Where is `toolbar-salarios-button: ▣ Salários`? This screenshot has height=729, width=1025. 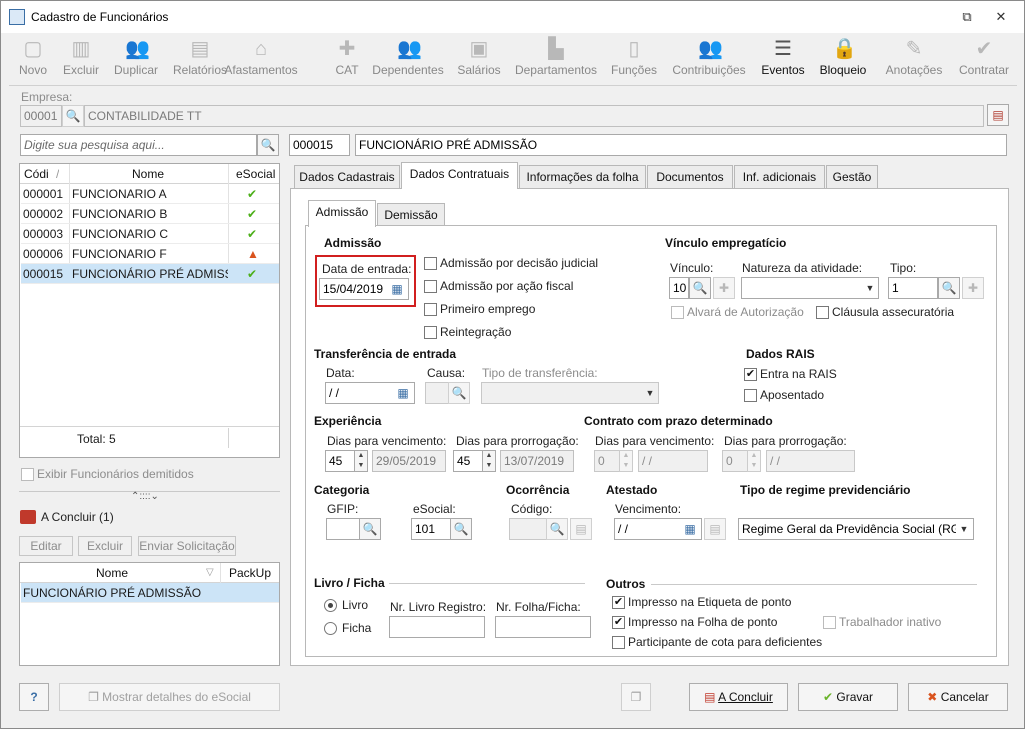 toolbar-salarios-button: ▣ Salários is located at coordinates (479, 58).